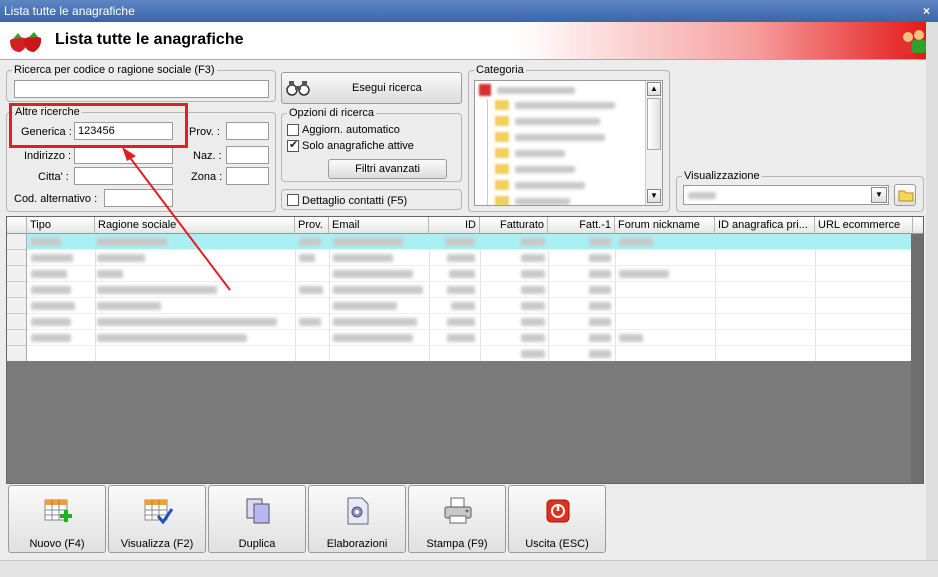  What do you see at coordinates (786, 195) in the screenshot?
I see `view-select: ▼` at bounding box center [786, 195].